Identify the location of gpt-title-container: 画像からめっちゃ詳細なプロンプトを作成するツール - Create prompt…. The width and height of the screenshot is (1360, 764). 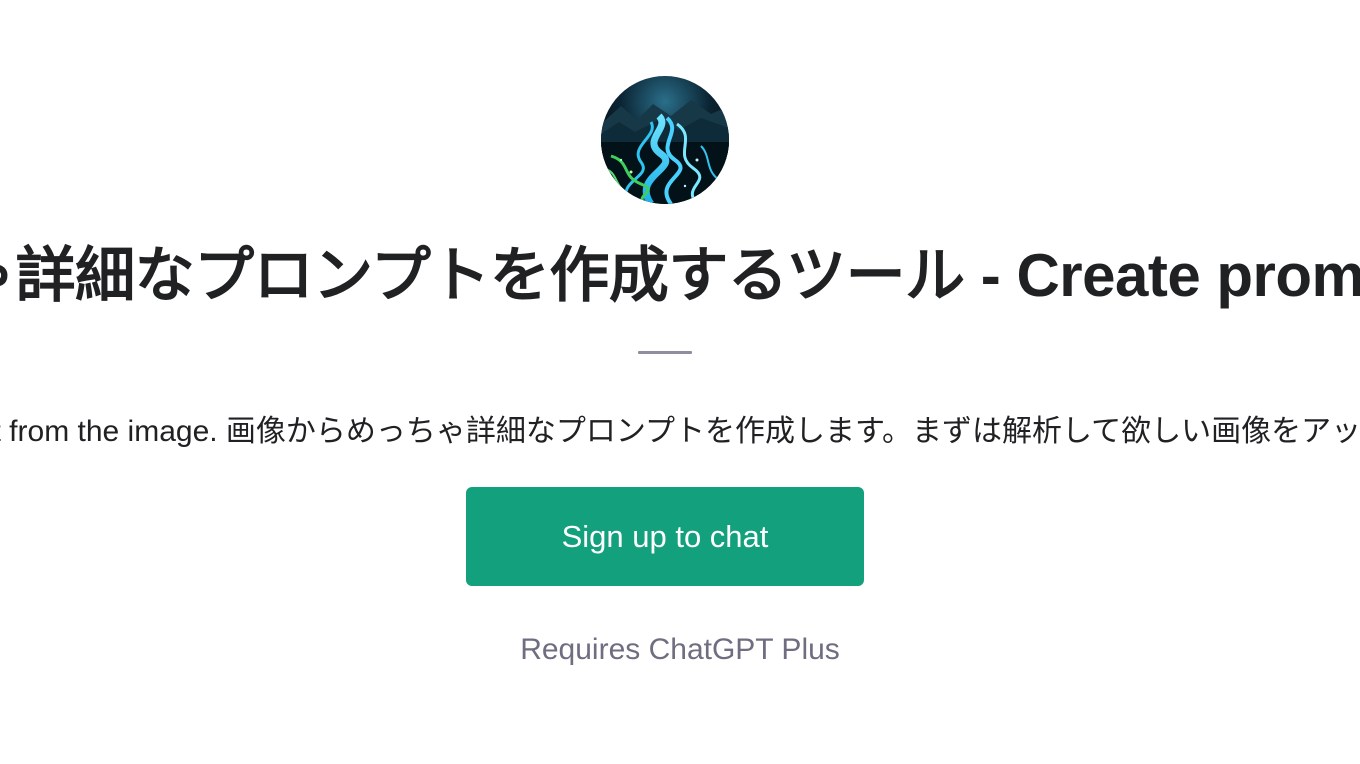
(680, 276).